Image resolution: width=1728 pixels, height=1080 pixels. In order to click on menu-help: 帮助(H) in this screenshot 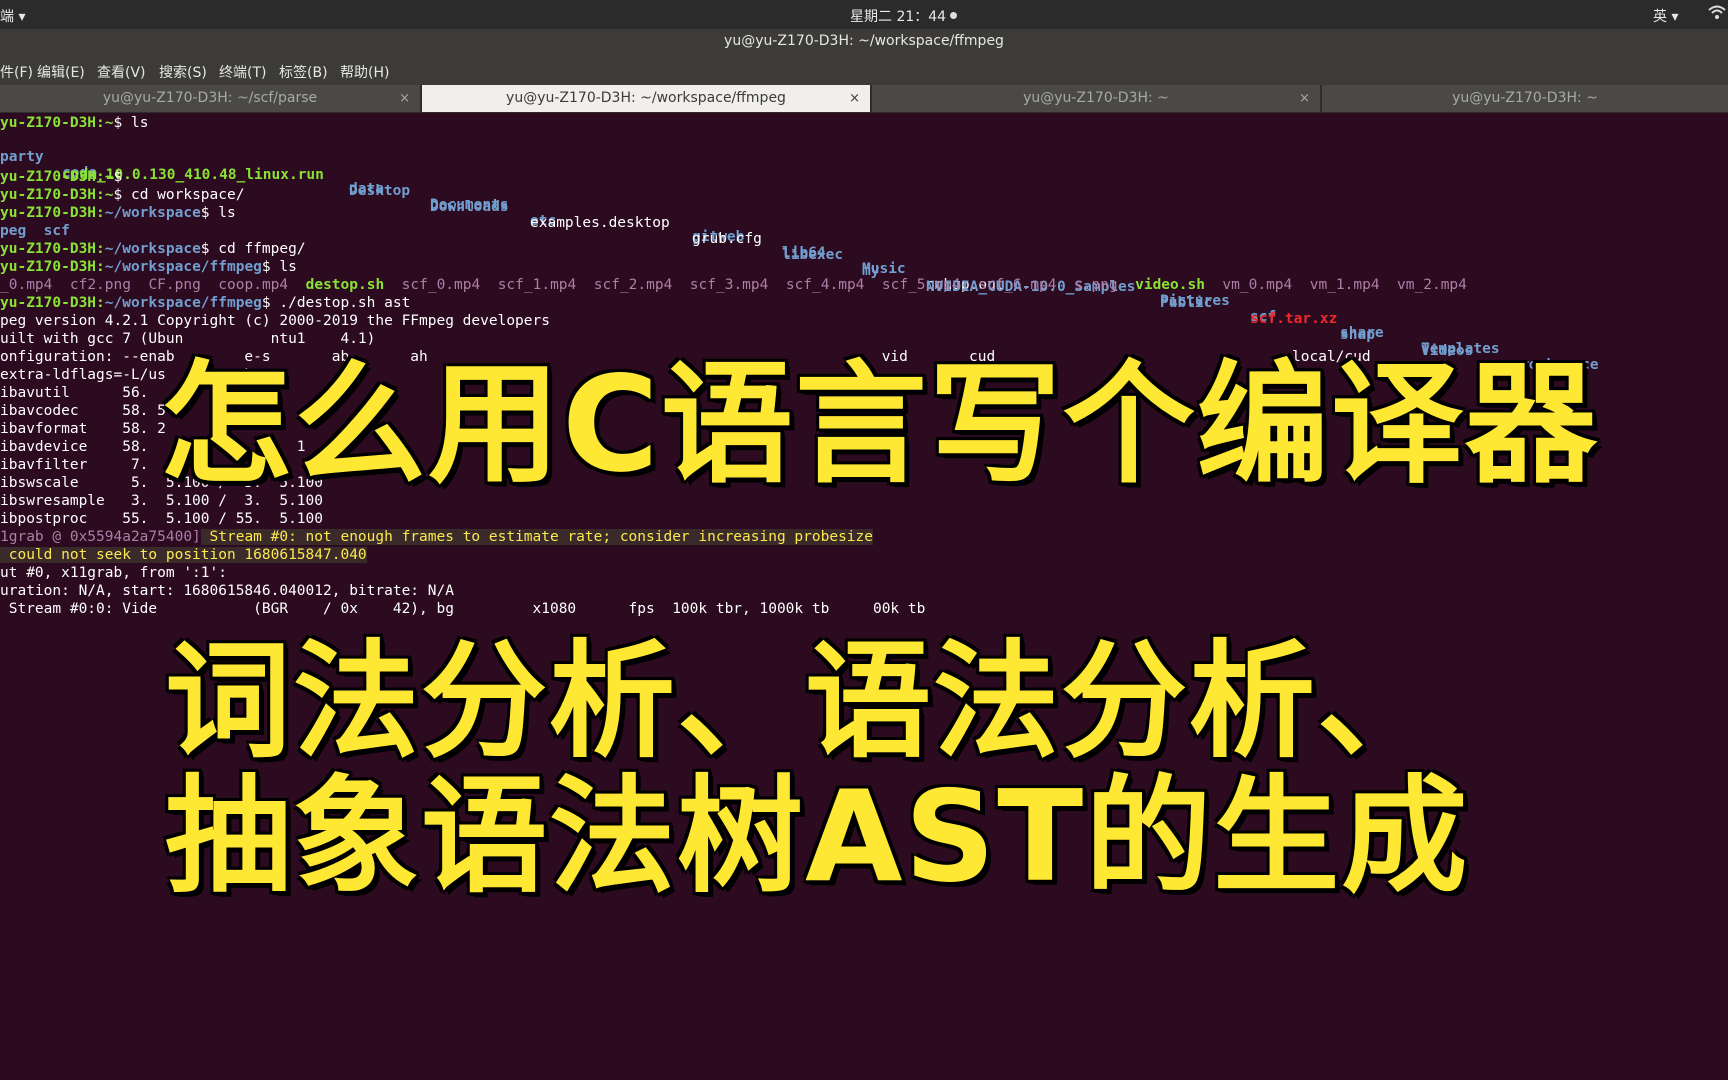, I will do `click(364, 72)`.